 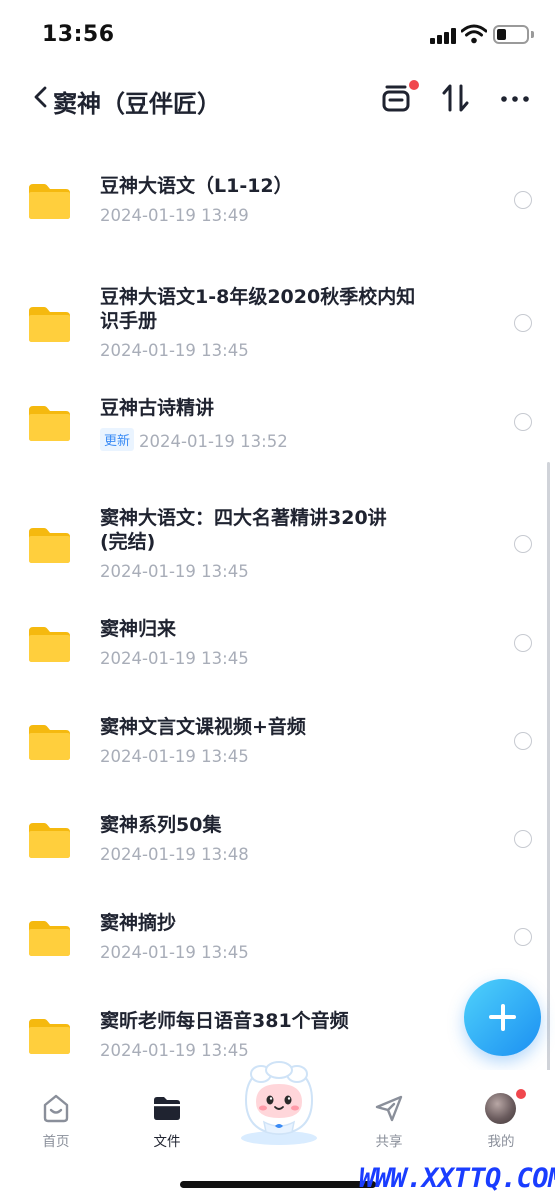 I want to click on scrollbar, so click(x=548, y=770).